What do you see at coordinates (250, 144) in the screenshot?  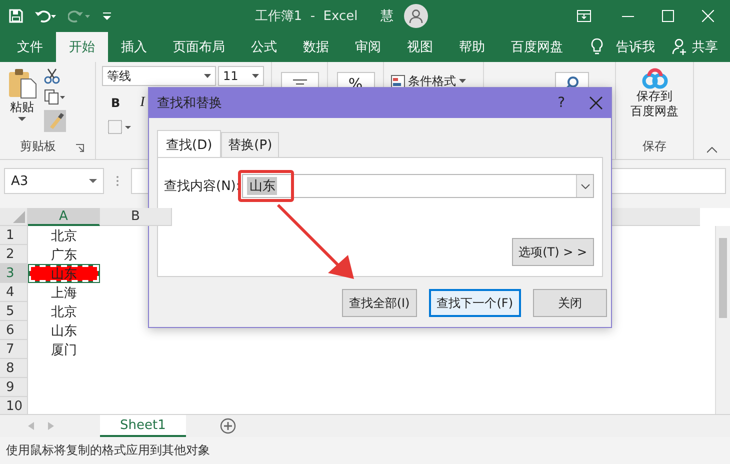 I see `dialog-tab: 替换(P)` at bounding box center [250, 144].